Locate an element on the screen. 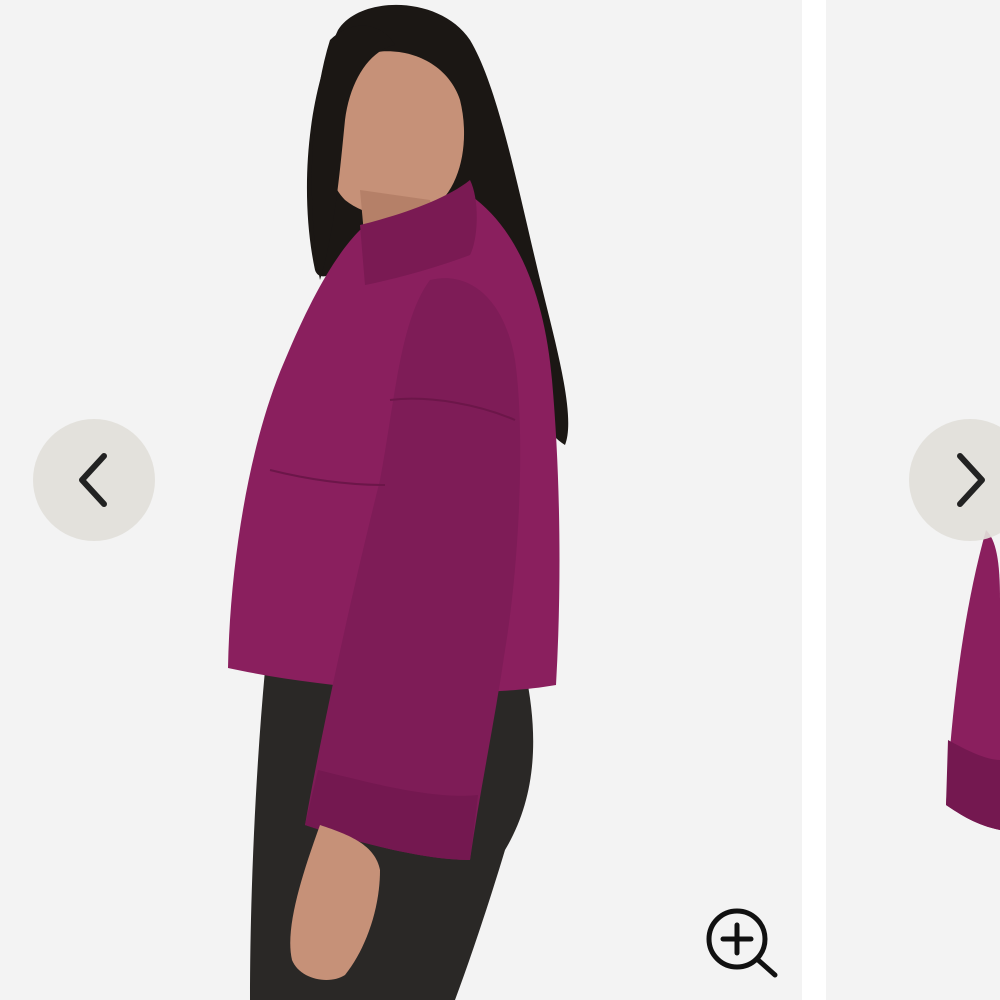 This screenshot has width=1000, height=1000. zoom-button is located at coordinates (742, 944).